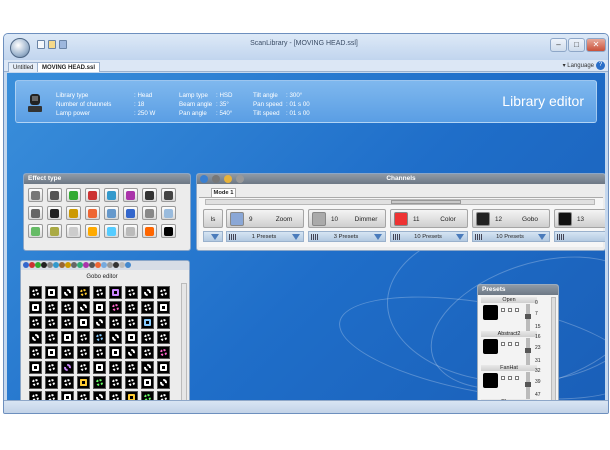 The width and height of the screenshot is (610, 450). I want to click on gobo-tool-icon, so click(128, 265).